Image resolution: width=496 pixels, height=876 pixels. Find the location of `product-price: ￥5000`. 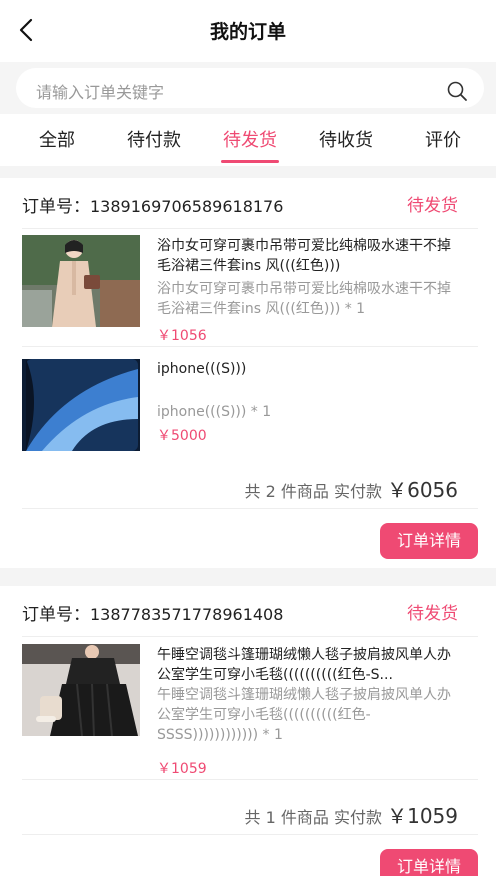

product-price: ￥5000 is located at coordinates (182, 436).